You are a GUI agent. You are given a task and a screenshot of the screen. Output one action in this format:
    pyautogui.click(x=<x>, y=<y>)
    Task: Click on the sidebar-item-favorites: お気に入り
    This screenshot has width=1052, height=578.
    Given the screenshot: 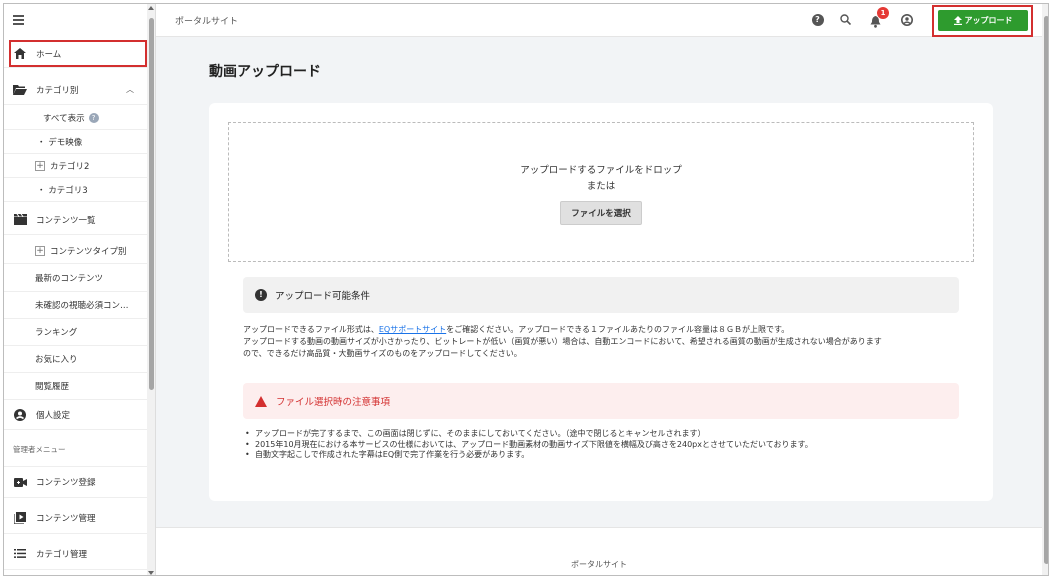 What is the action you would take?
    pyautogui.click(x=76, y=359)
    